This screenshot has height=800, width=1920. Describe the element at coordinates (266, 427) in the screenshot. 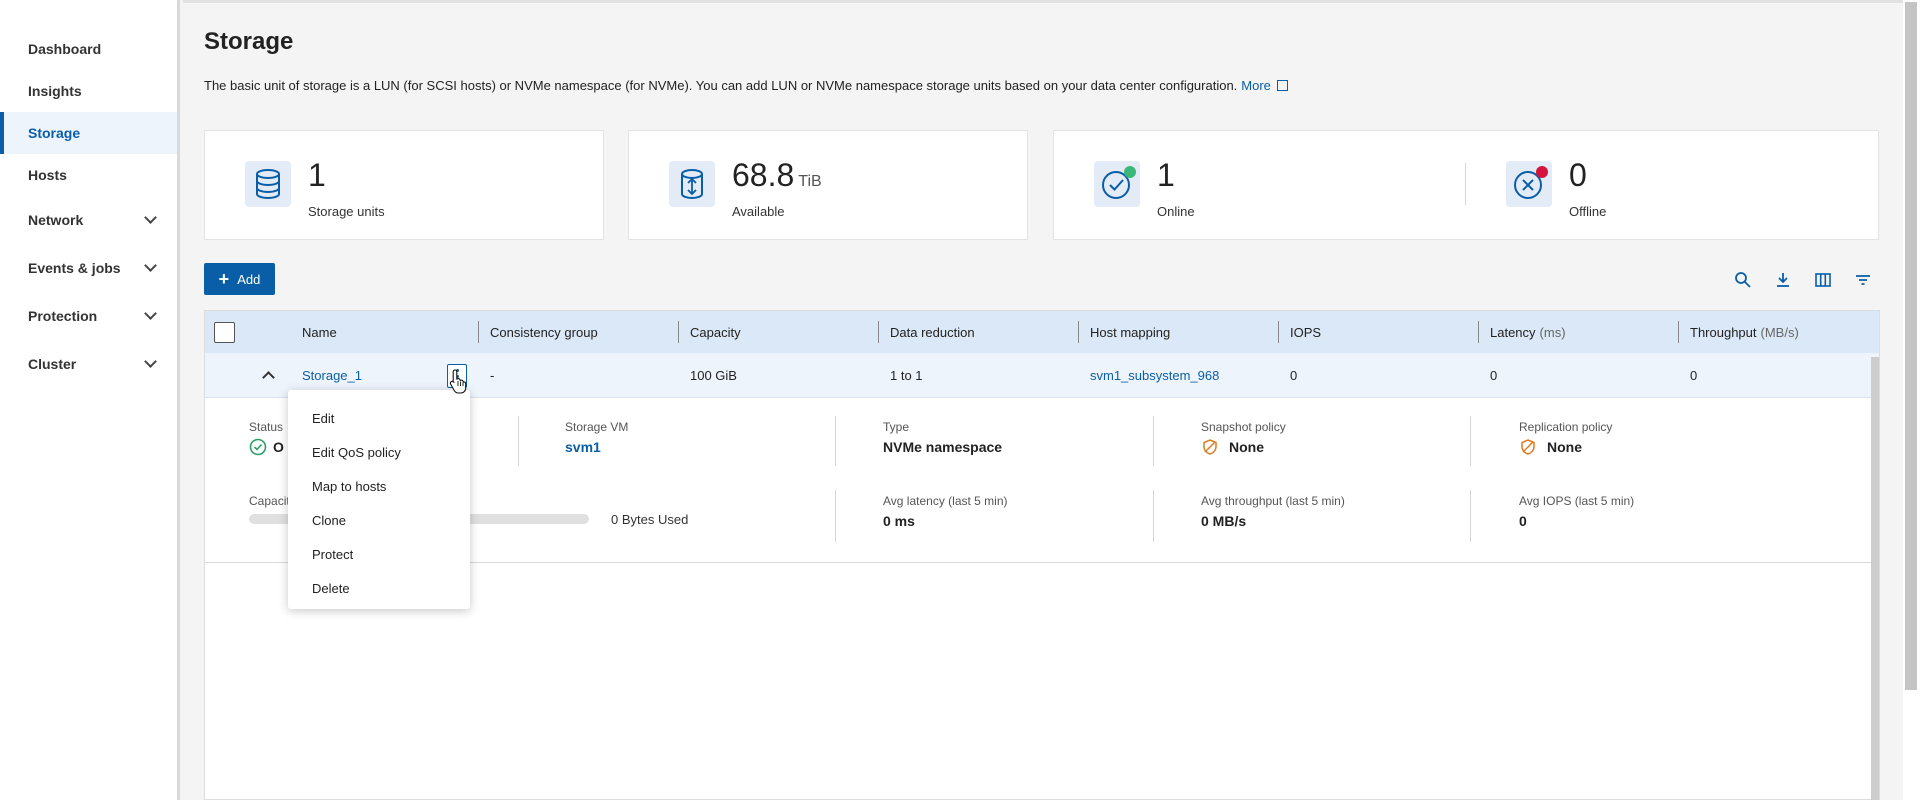

I see `status-label: Status` at that location.